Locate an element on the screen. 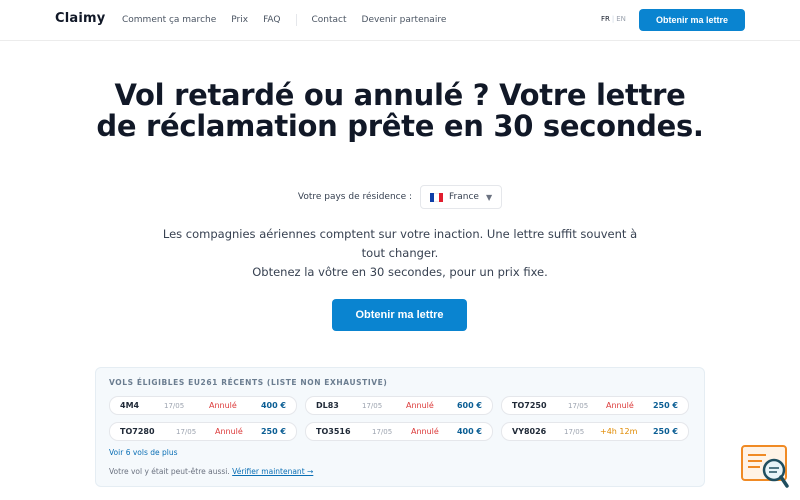 The width and height of the screenshot is (800, 500). flight-code: TO7280 is located at coordinates (137, 431).